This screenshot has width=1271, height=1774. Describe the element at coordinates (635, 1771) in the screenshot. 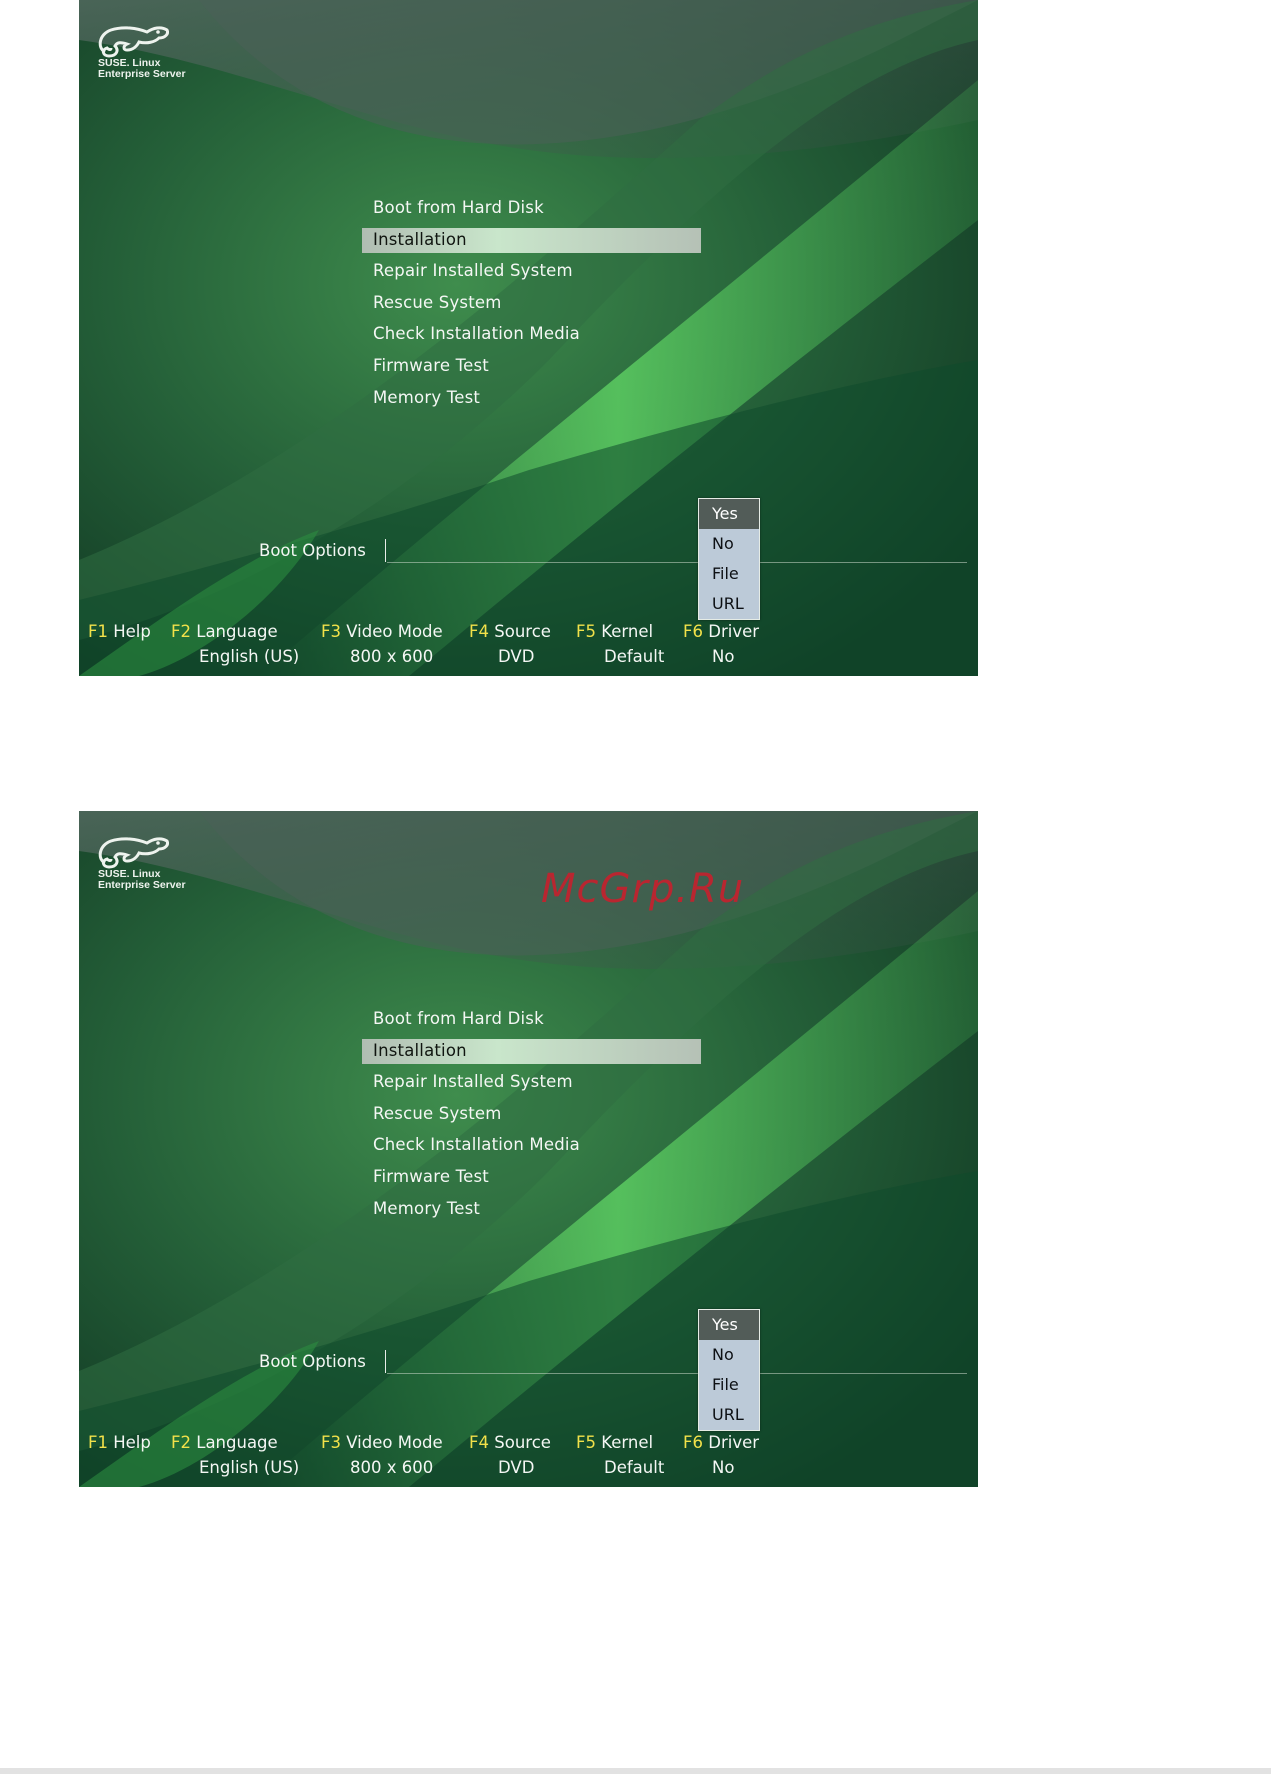

I see `page-bottom-rule` at that location.